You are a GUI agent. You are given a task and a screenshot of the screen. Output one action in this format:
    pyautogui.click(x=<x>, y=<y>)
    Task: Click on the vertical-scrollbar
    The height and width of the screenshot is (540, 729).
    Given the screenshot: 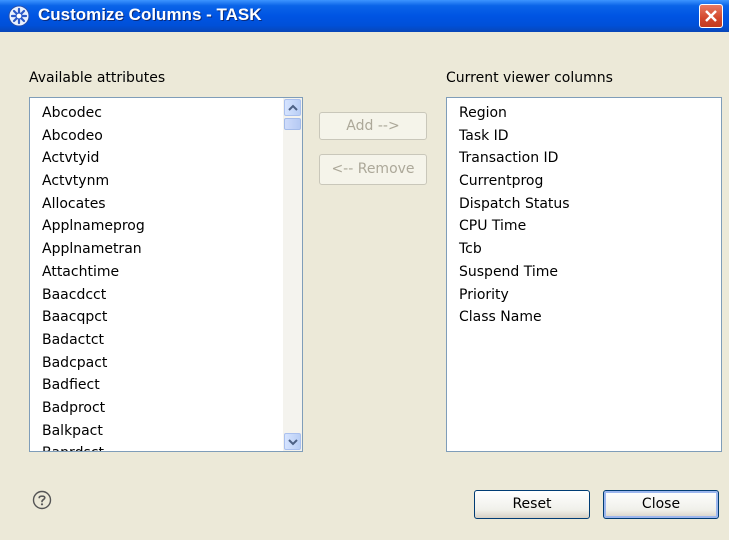 What is the action you would take?
    pyautogui.click(x=292, y=274)
    